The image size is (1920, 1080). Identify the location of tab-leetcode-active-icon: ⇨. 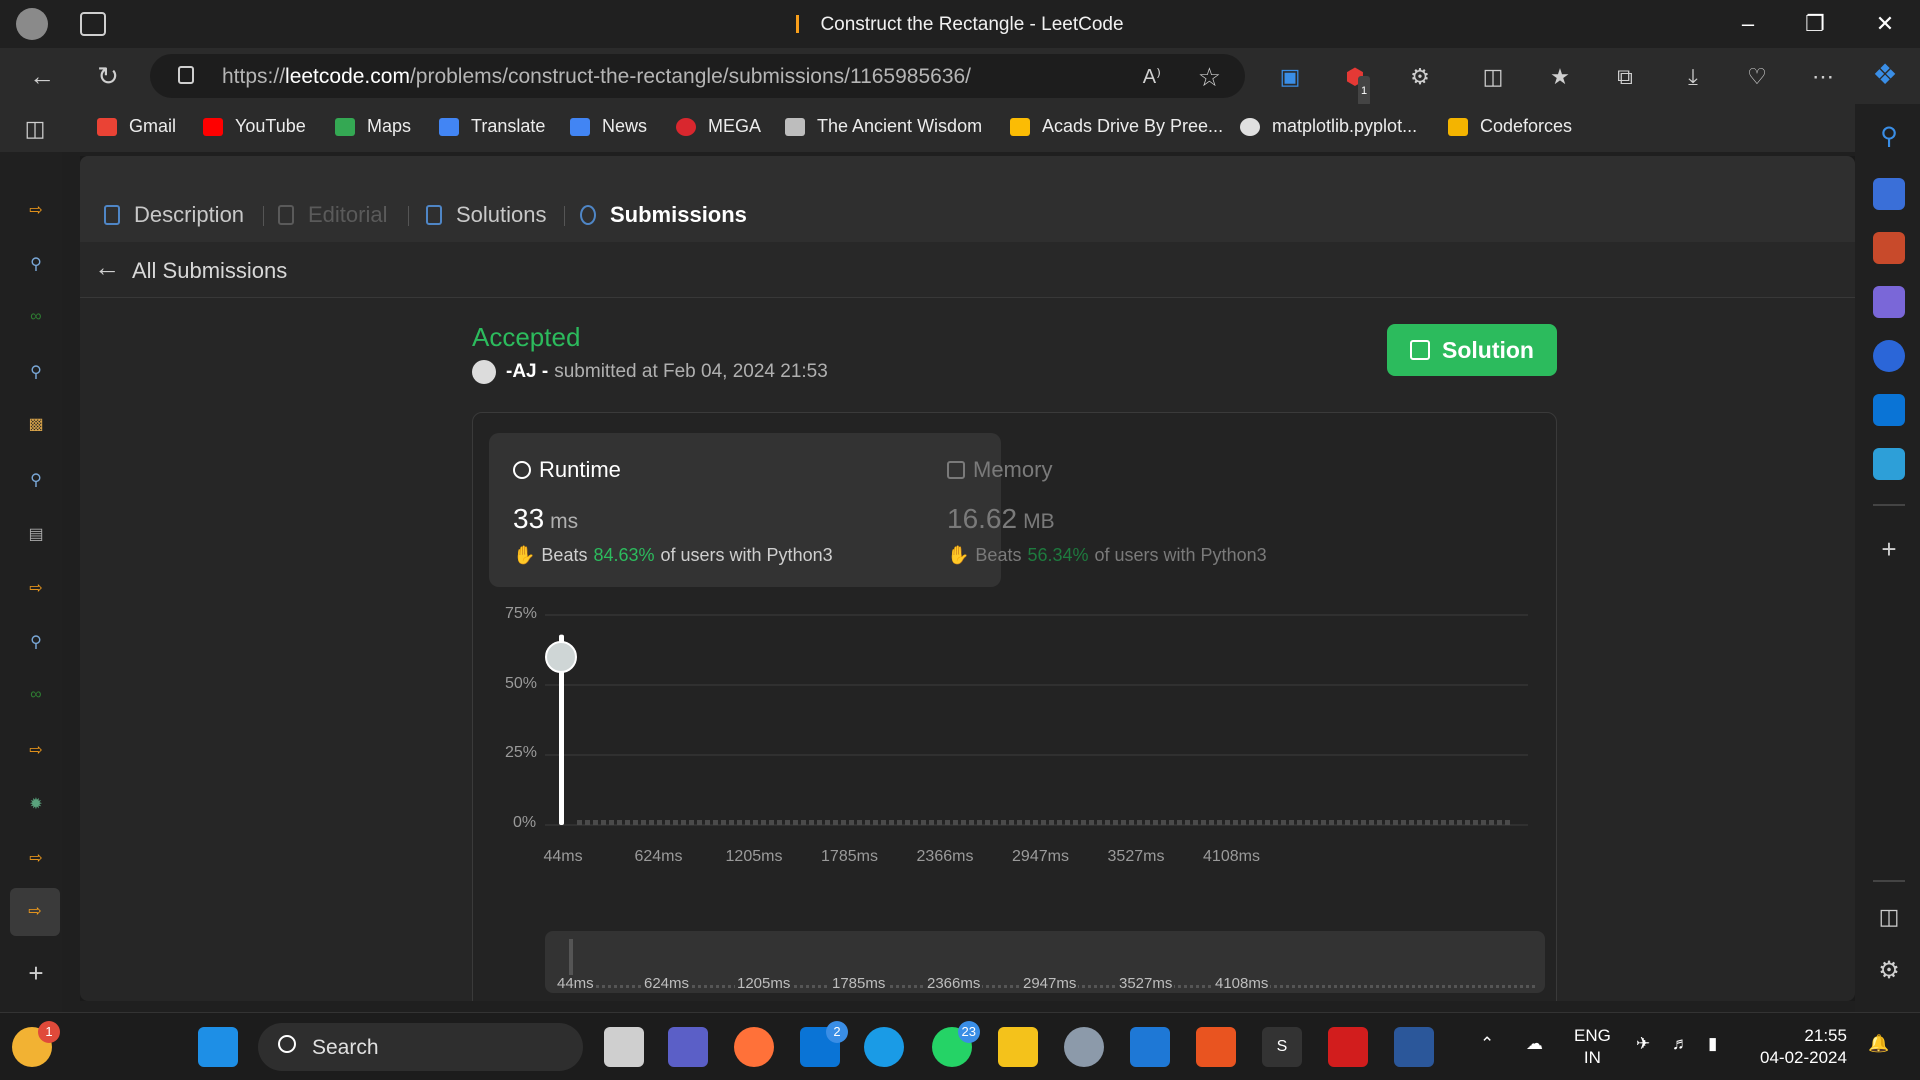
(35, 912).